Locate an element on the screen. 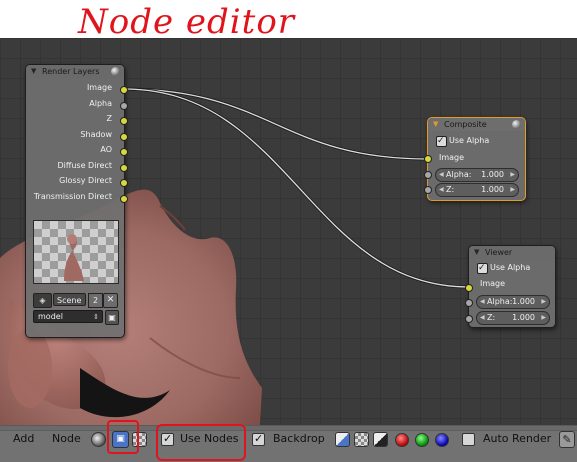 The width and height of the screenshot is (577, 462). composite-image-input-label: Image is located at coordinates (452, 157).